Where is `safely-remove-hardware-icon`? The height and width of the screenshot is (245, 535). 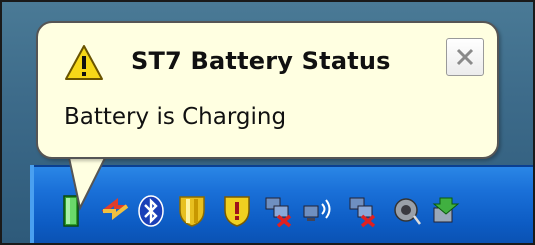 safely-remove-hardware-icon is located at coordinates (445, 211).